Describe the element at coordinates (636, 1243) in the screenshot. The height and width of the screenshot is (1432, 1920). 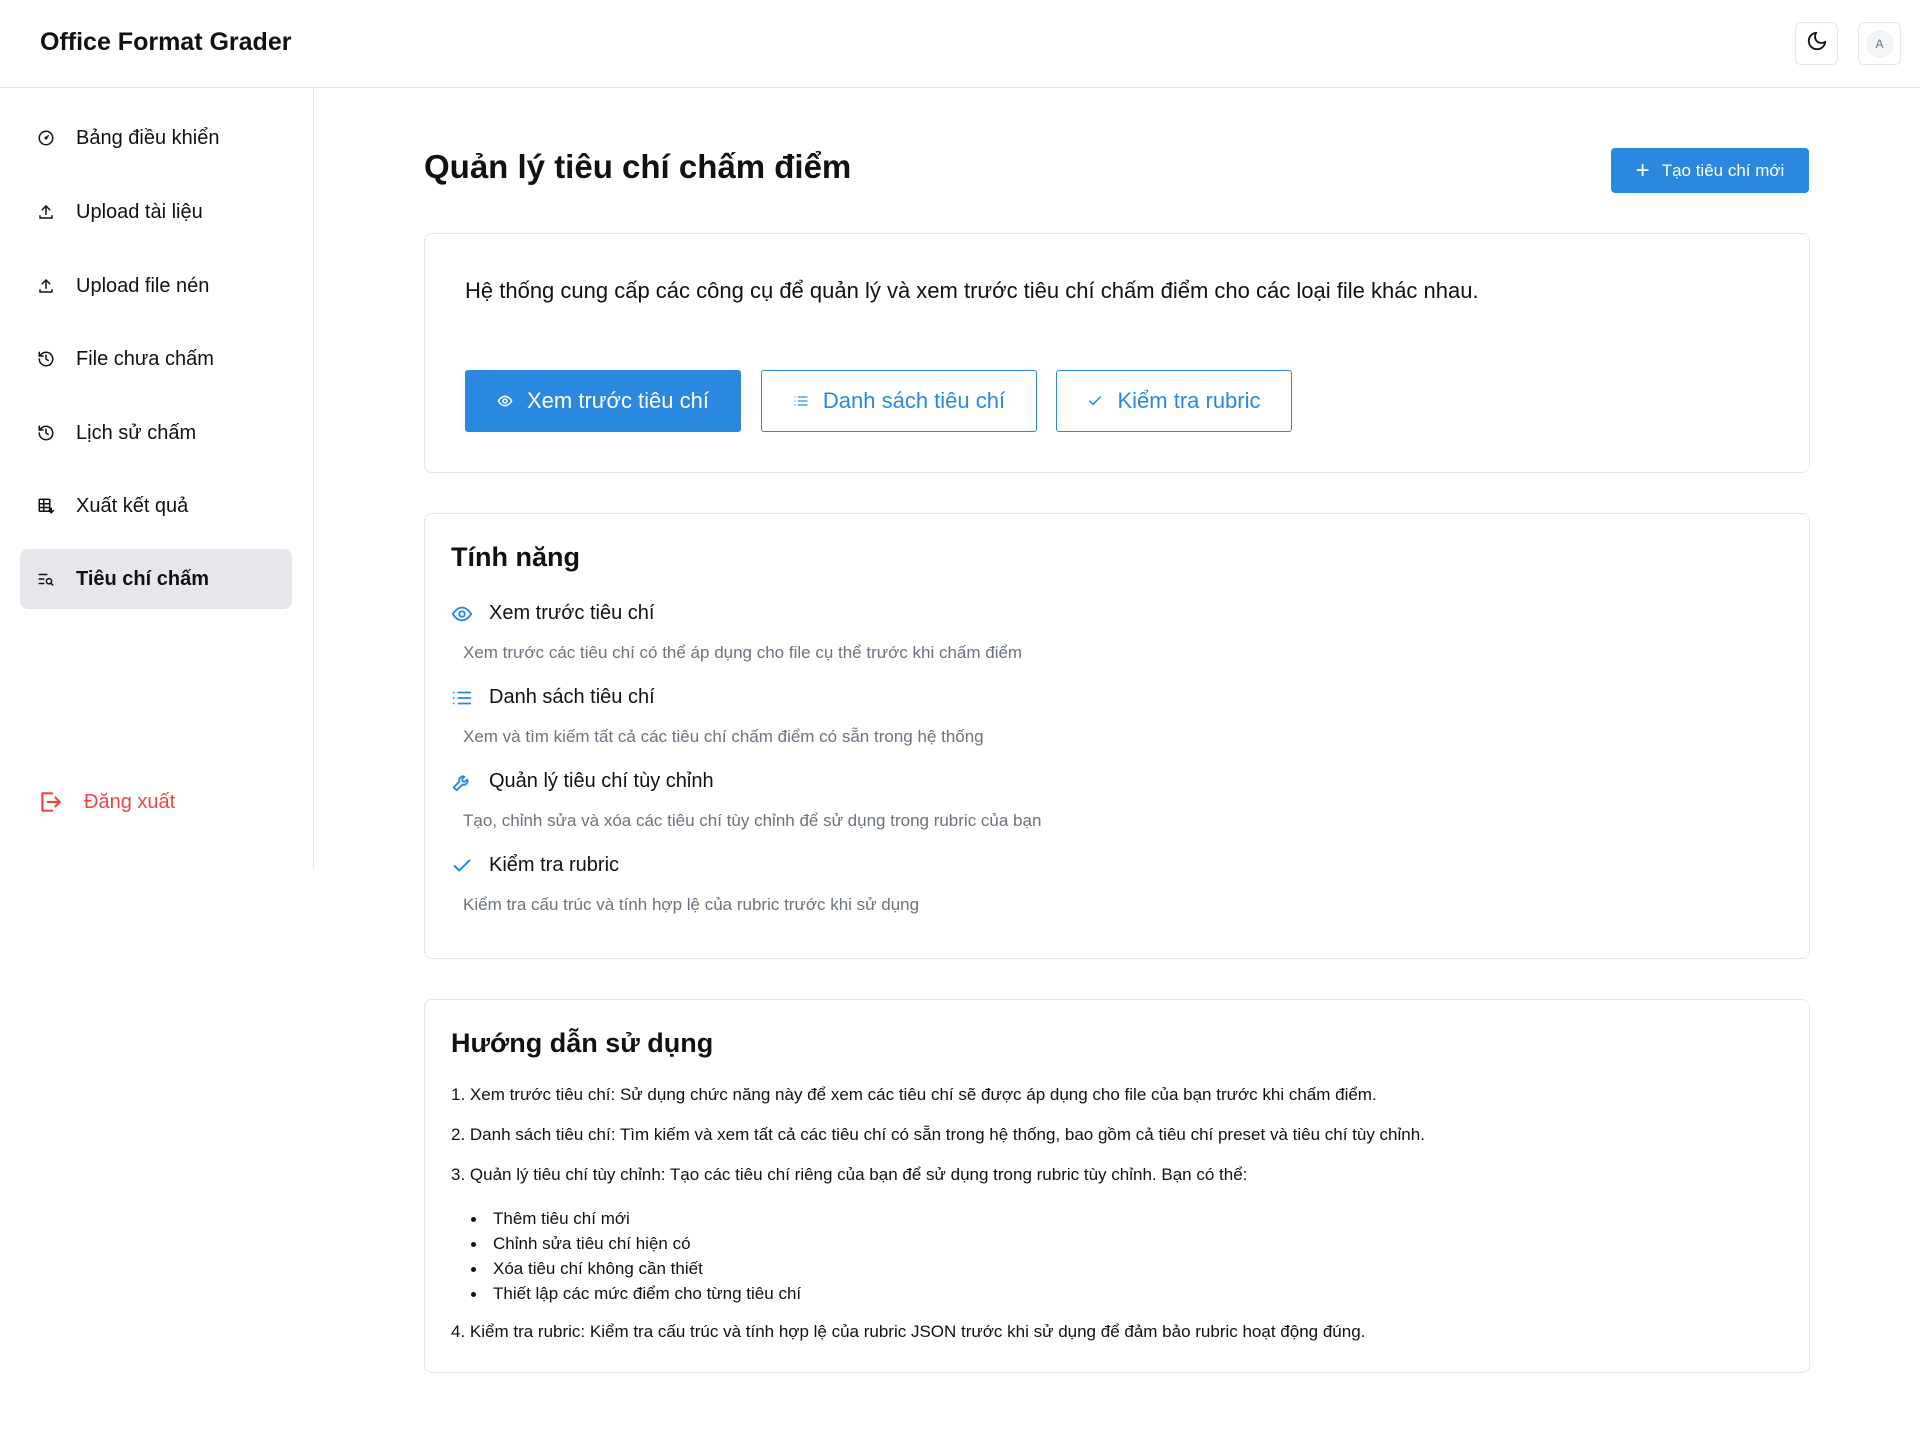
I see `list-item: Chỉnh sửa tiêu chí hiện có` at that location.